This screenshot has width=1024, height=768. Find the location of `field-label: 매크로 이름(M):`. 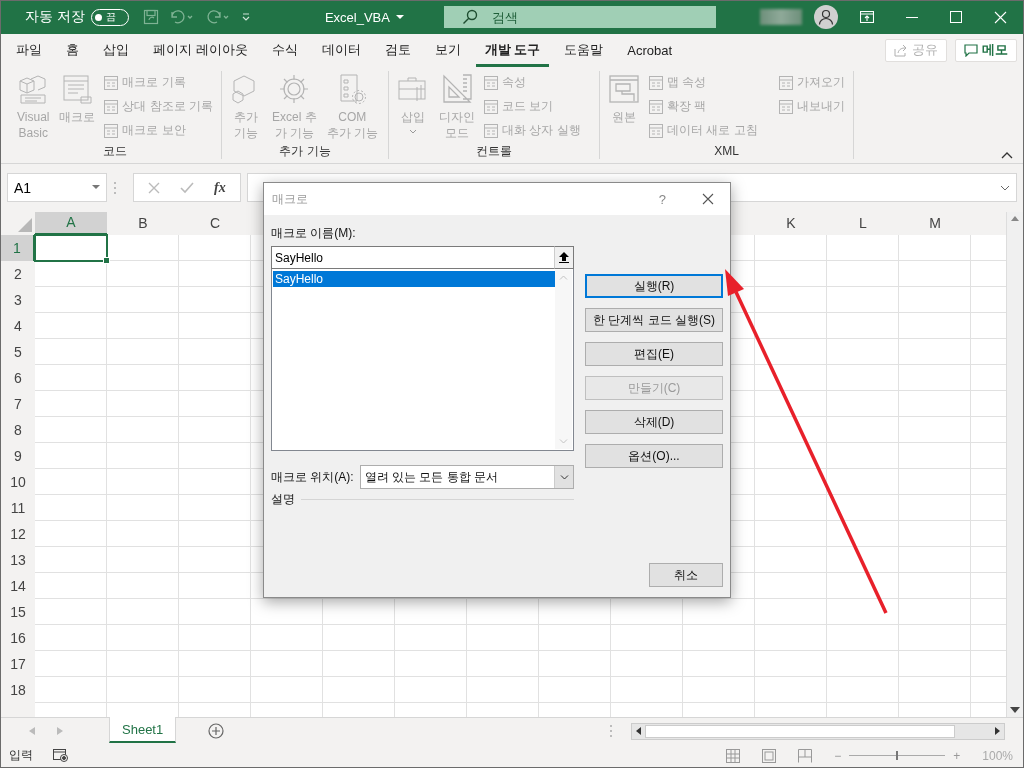

field-label: 매크로 이름(M): is located at coordinates (314, 233).